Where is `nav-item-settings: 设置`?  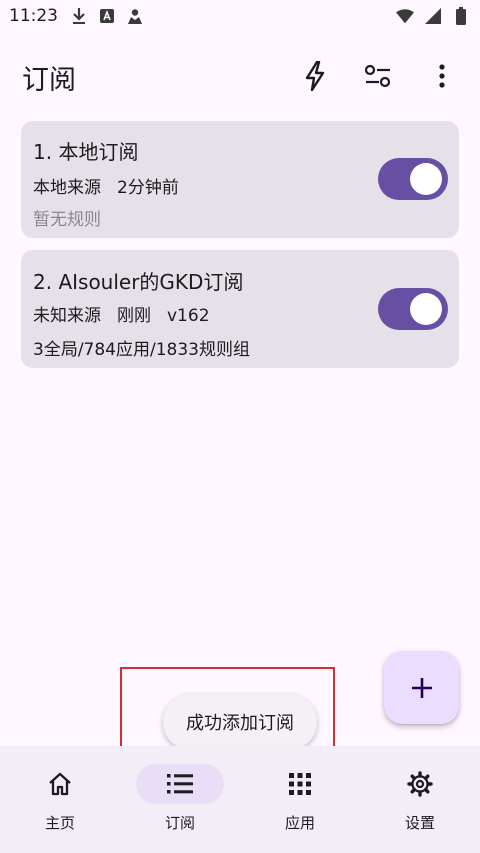 nav-item-settings: 设置 is located at coordinates (420, 799).